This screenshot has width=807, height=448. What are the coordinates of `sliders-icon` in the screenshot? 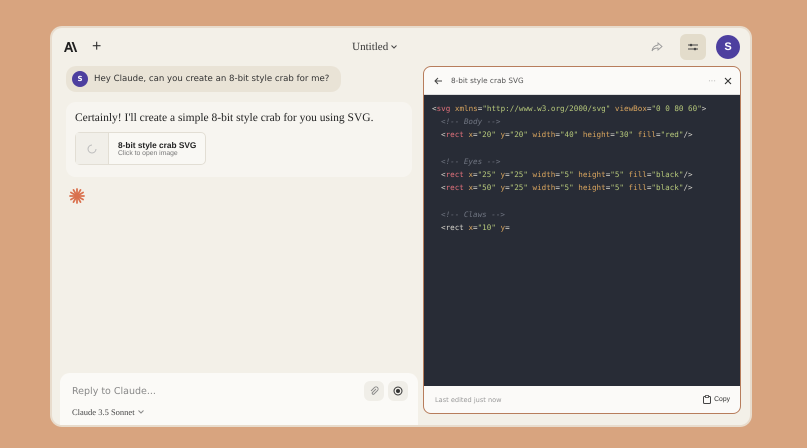 It's located at (693, 47).